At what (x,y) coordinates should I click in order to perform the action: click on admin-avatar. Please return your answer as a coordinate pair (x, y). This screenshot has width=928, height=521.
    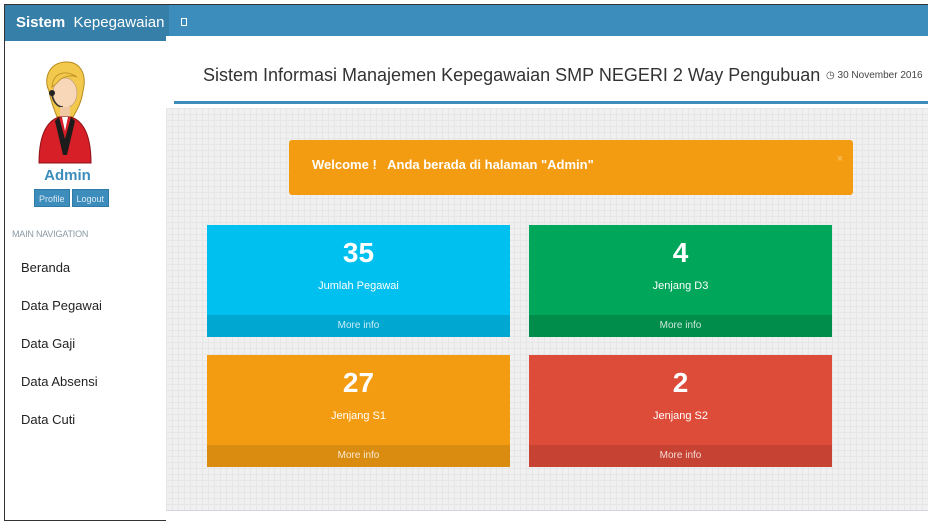
    Looking at the image, I should click on (65, 112).